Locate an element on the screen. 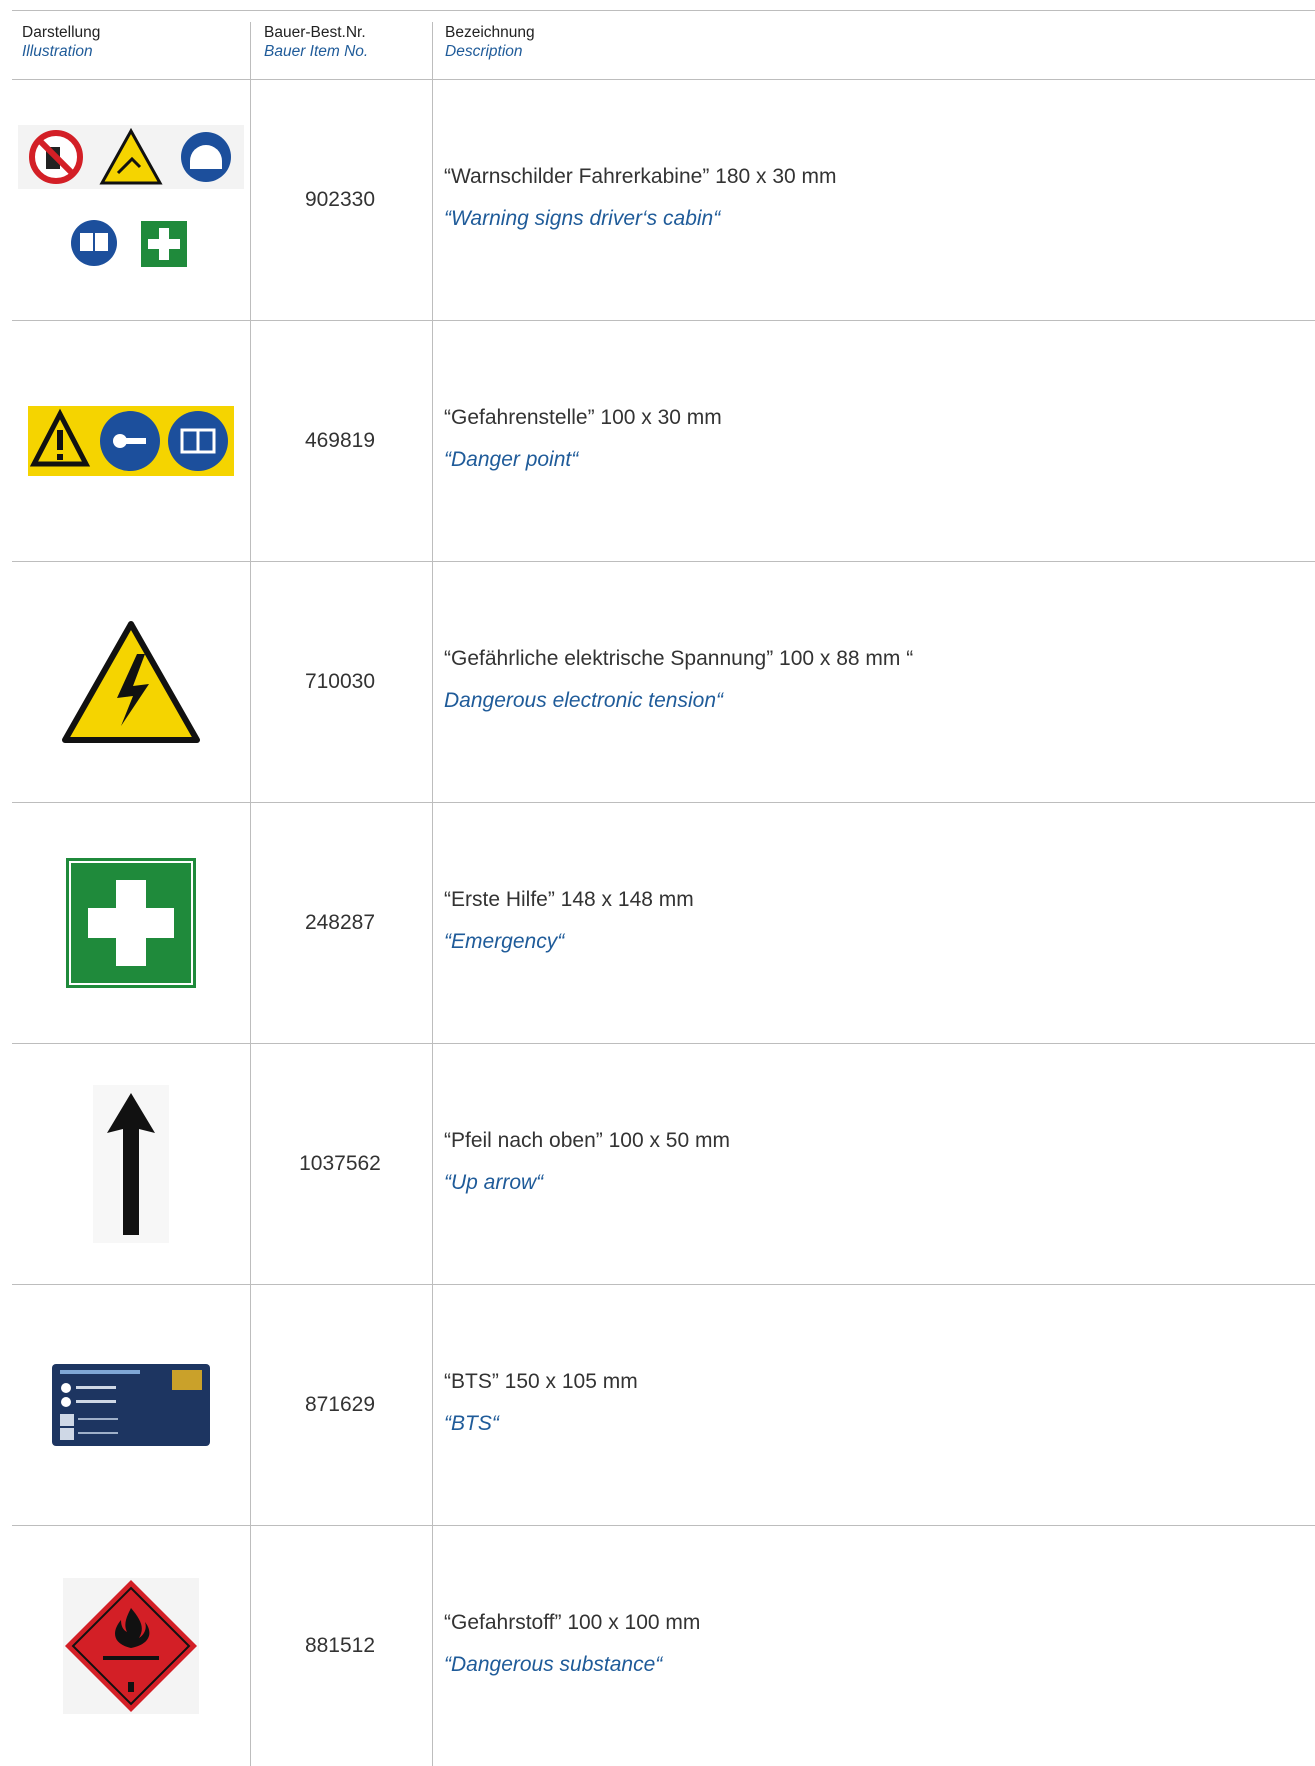 Image resolution: width=1315 pixels, height=1766 pixels. description: “Erste Hilfe” 148 x 148 mm “Emergency“ is located at coordinates (569, 921).